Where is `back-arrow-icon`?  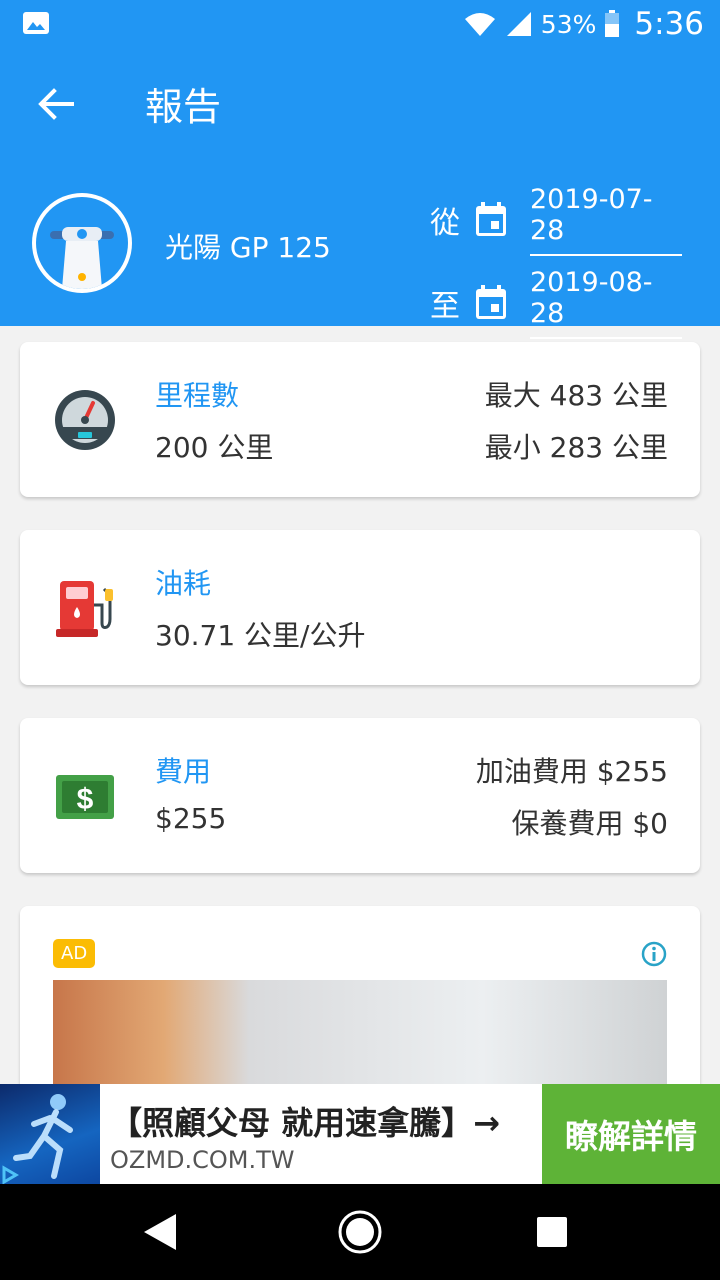
back-arrow-icon is located at coordinates (56, 104).